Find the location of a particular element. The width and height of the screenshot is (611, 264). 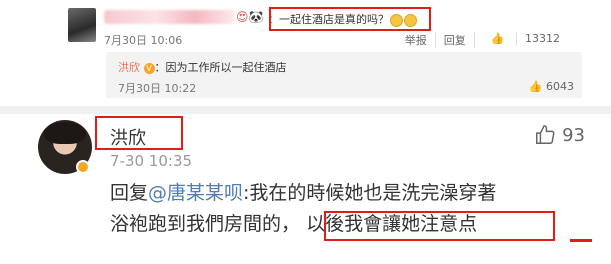

blurred-username is located at coordinates (169, 17).